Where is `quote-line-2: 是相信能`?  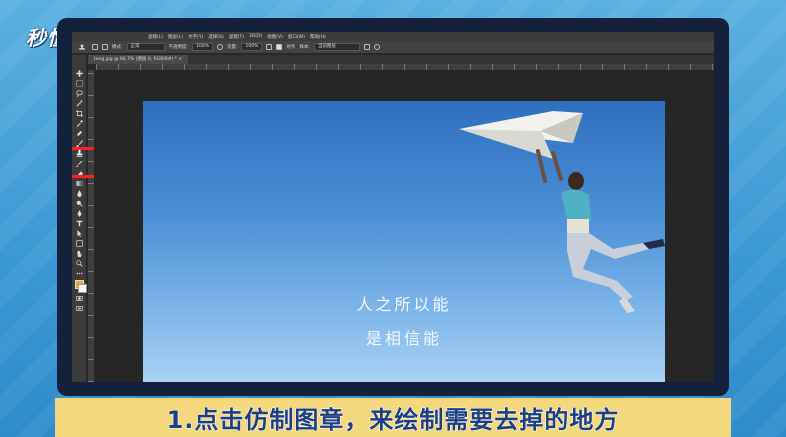 quote-line-2: 是相信能 is located at coordinates (403, 338).